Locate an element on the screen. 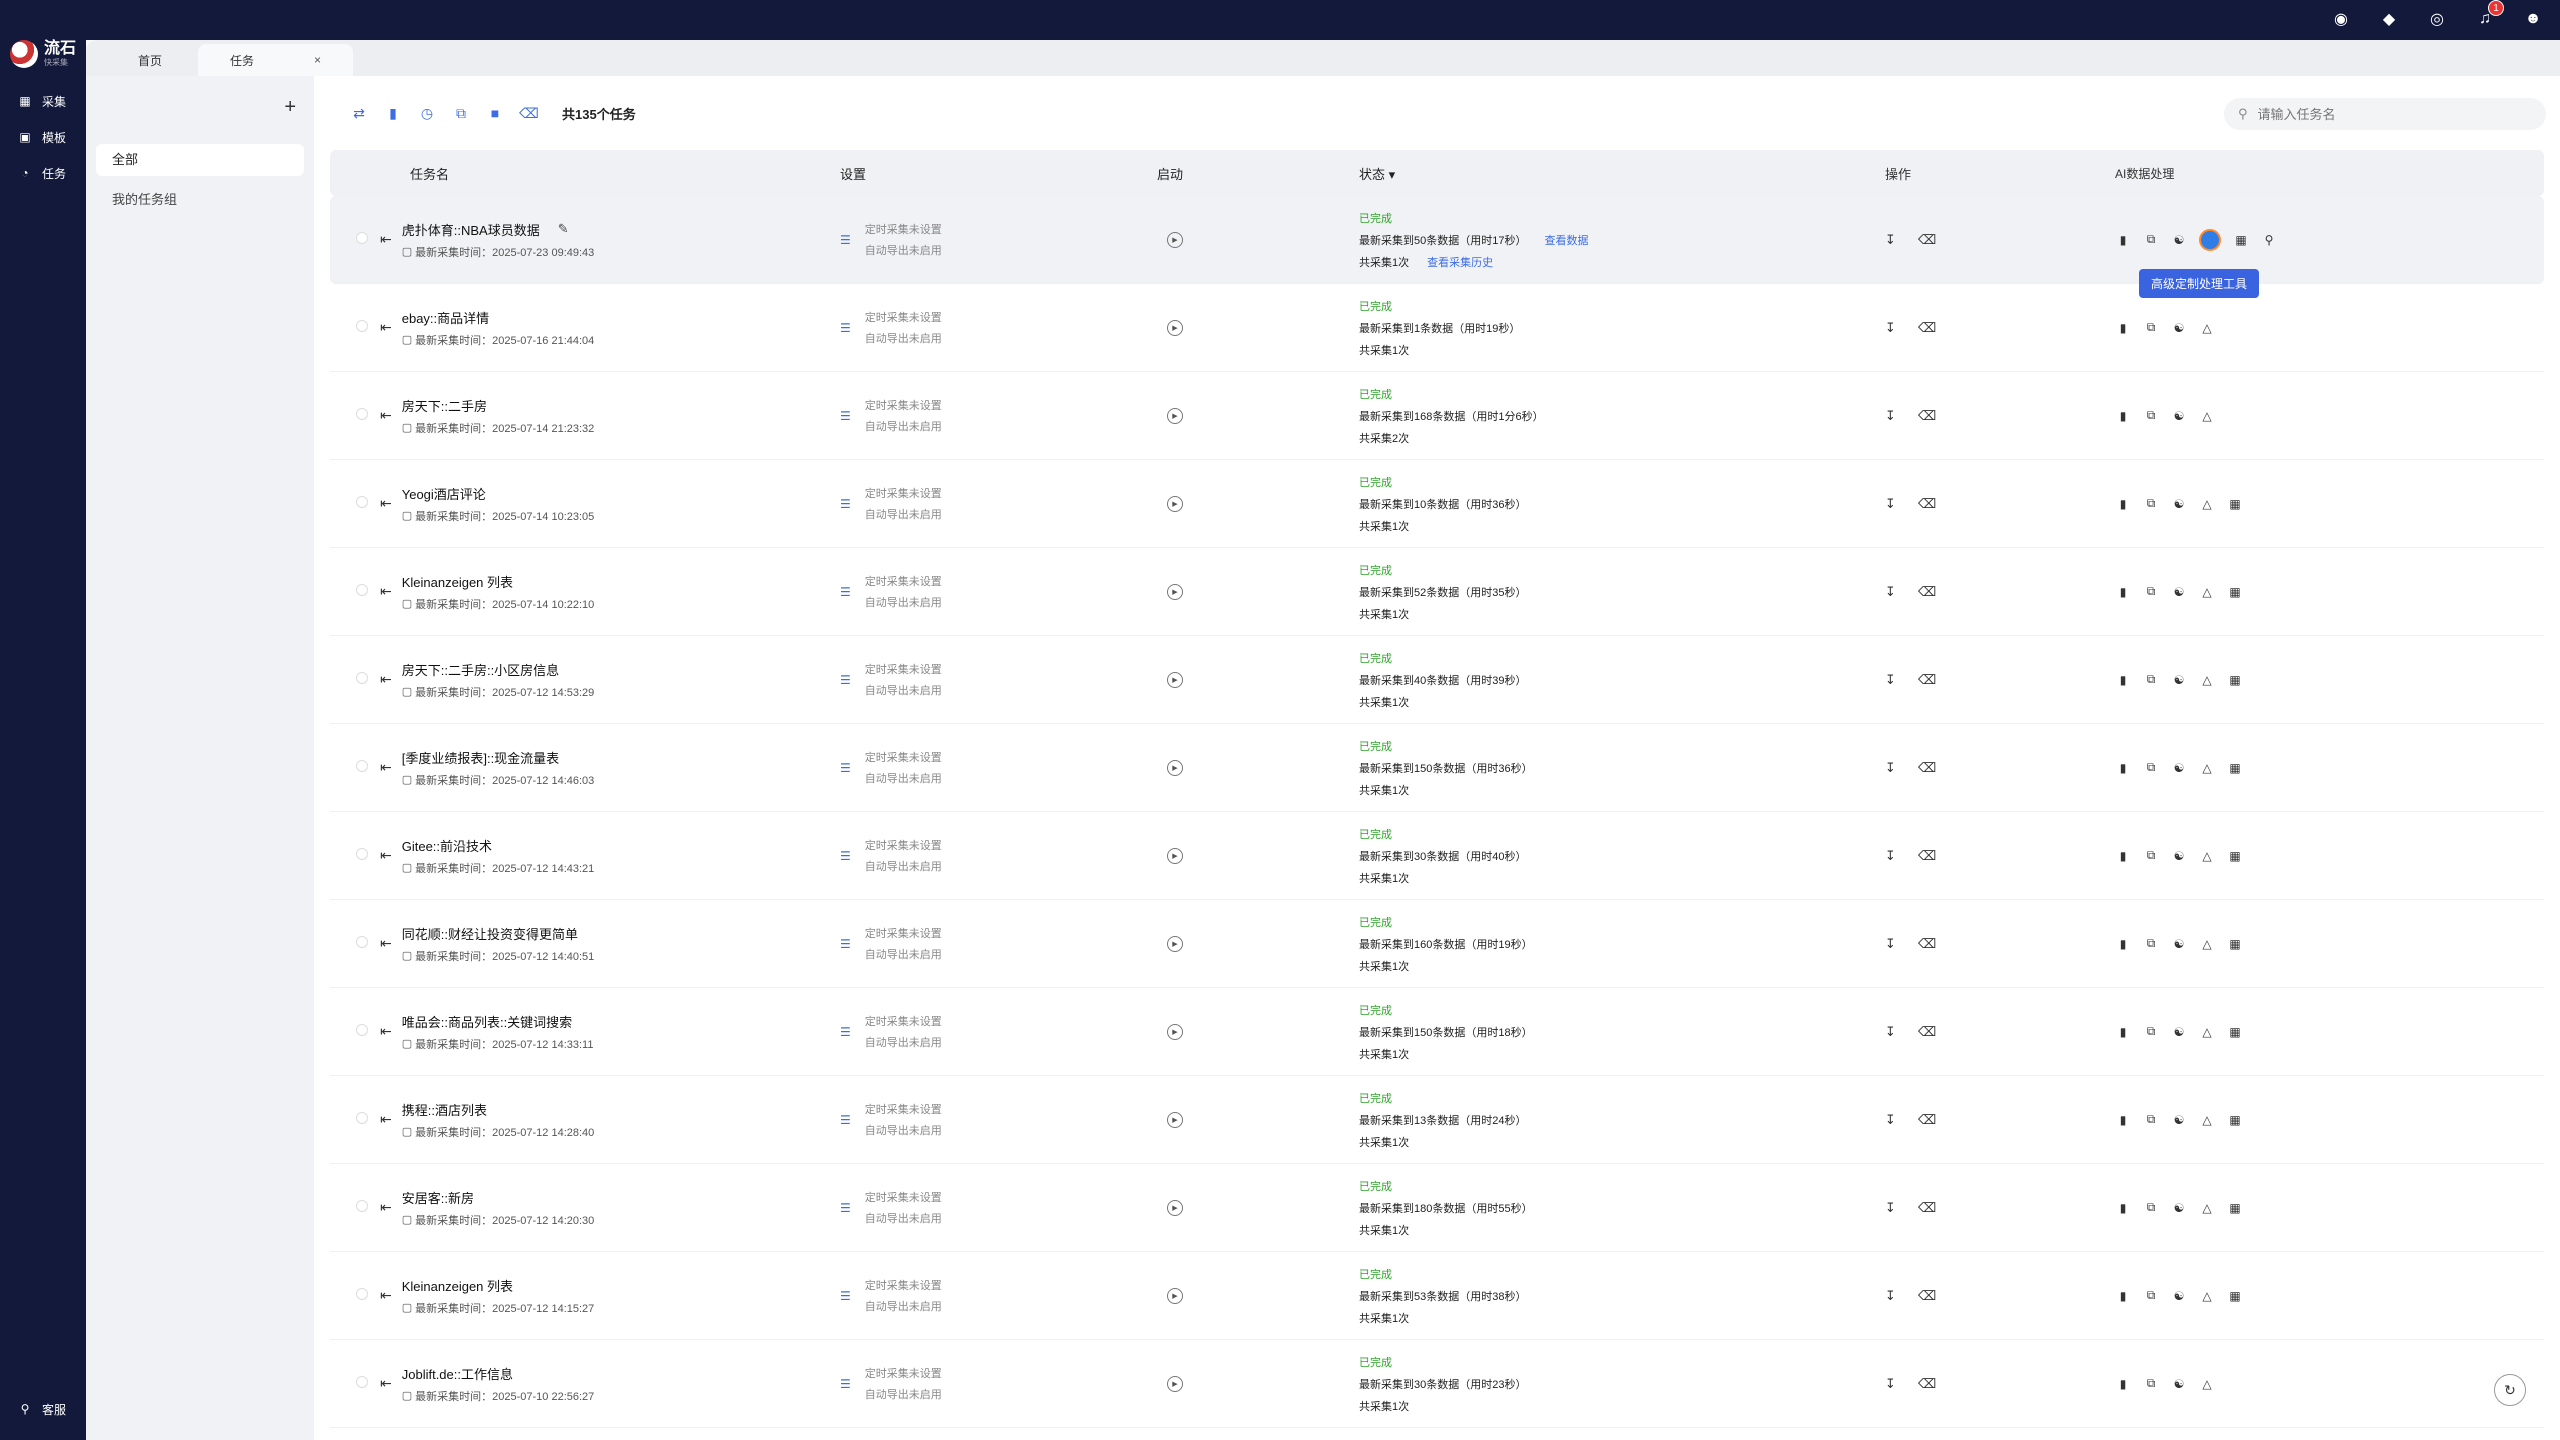 The height and width of the screenshot is (1440, 2560). task-name: 唯品会::商品列表::关键词搜索 is located at coordinates (498, 1021).